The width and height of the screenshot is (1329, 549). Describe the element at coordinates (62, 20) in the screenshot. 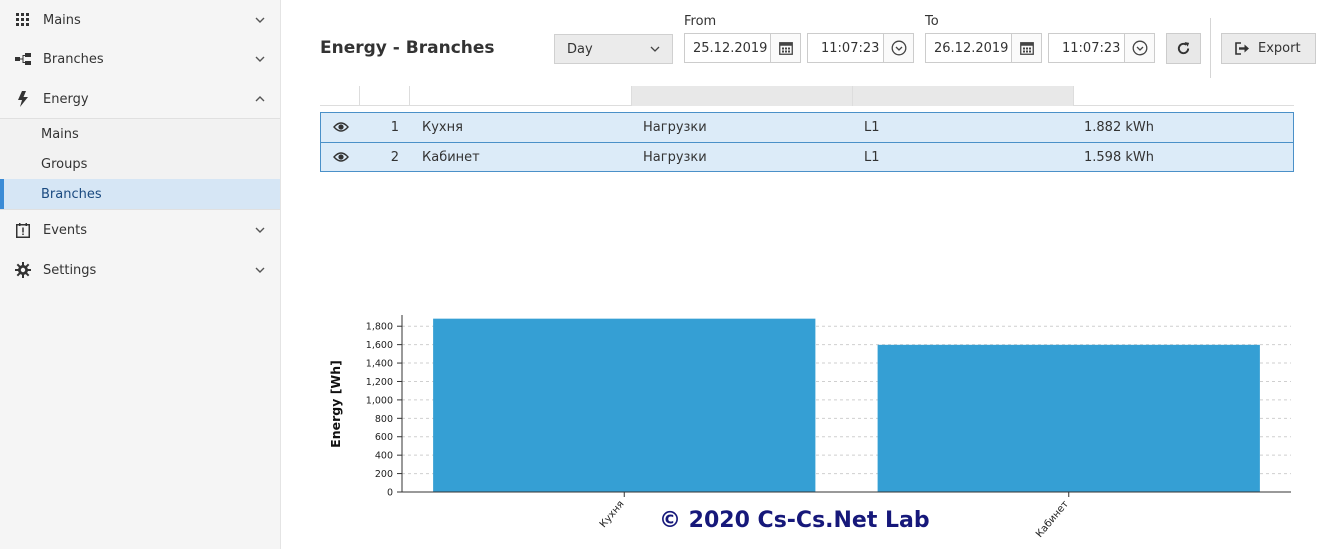

I see `sidebar-item-label: Mains` at that location.